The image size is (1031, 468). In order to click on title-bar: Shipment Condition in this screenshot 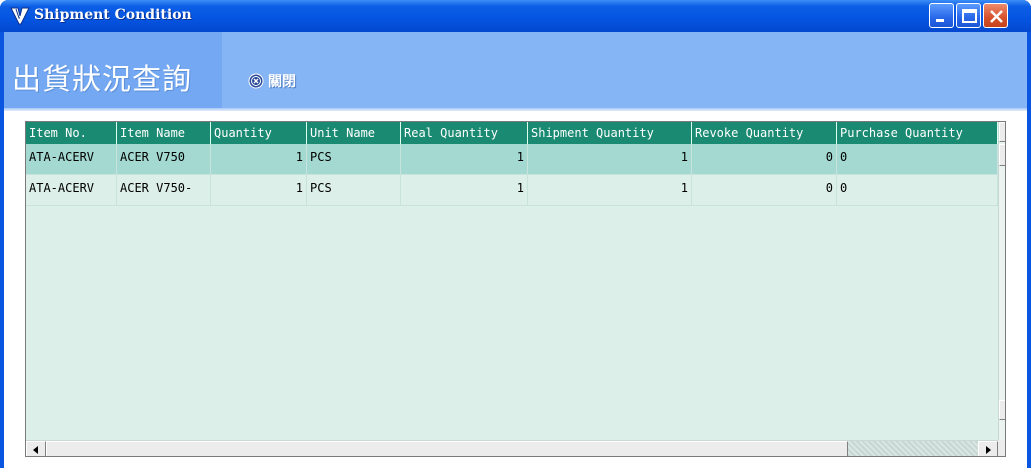, I will do `click(515, 16)`.